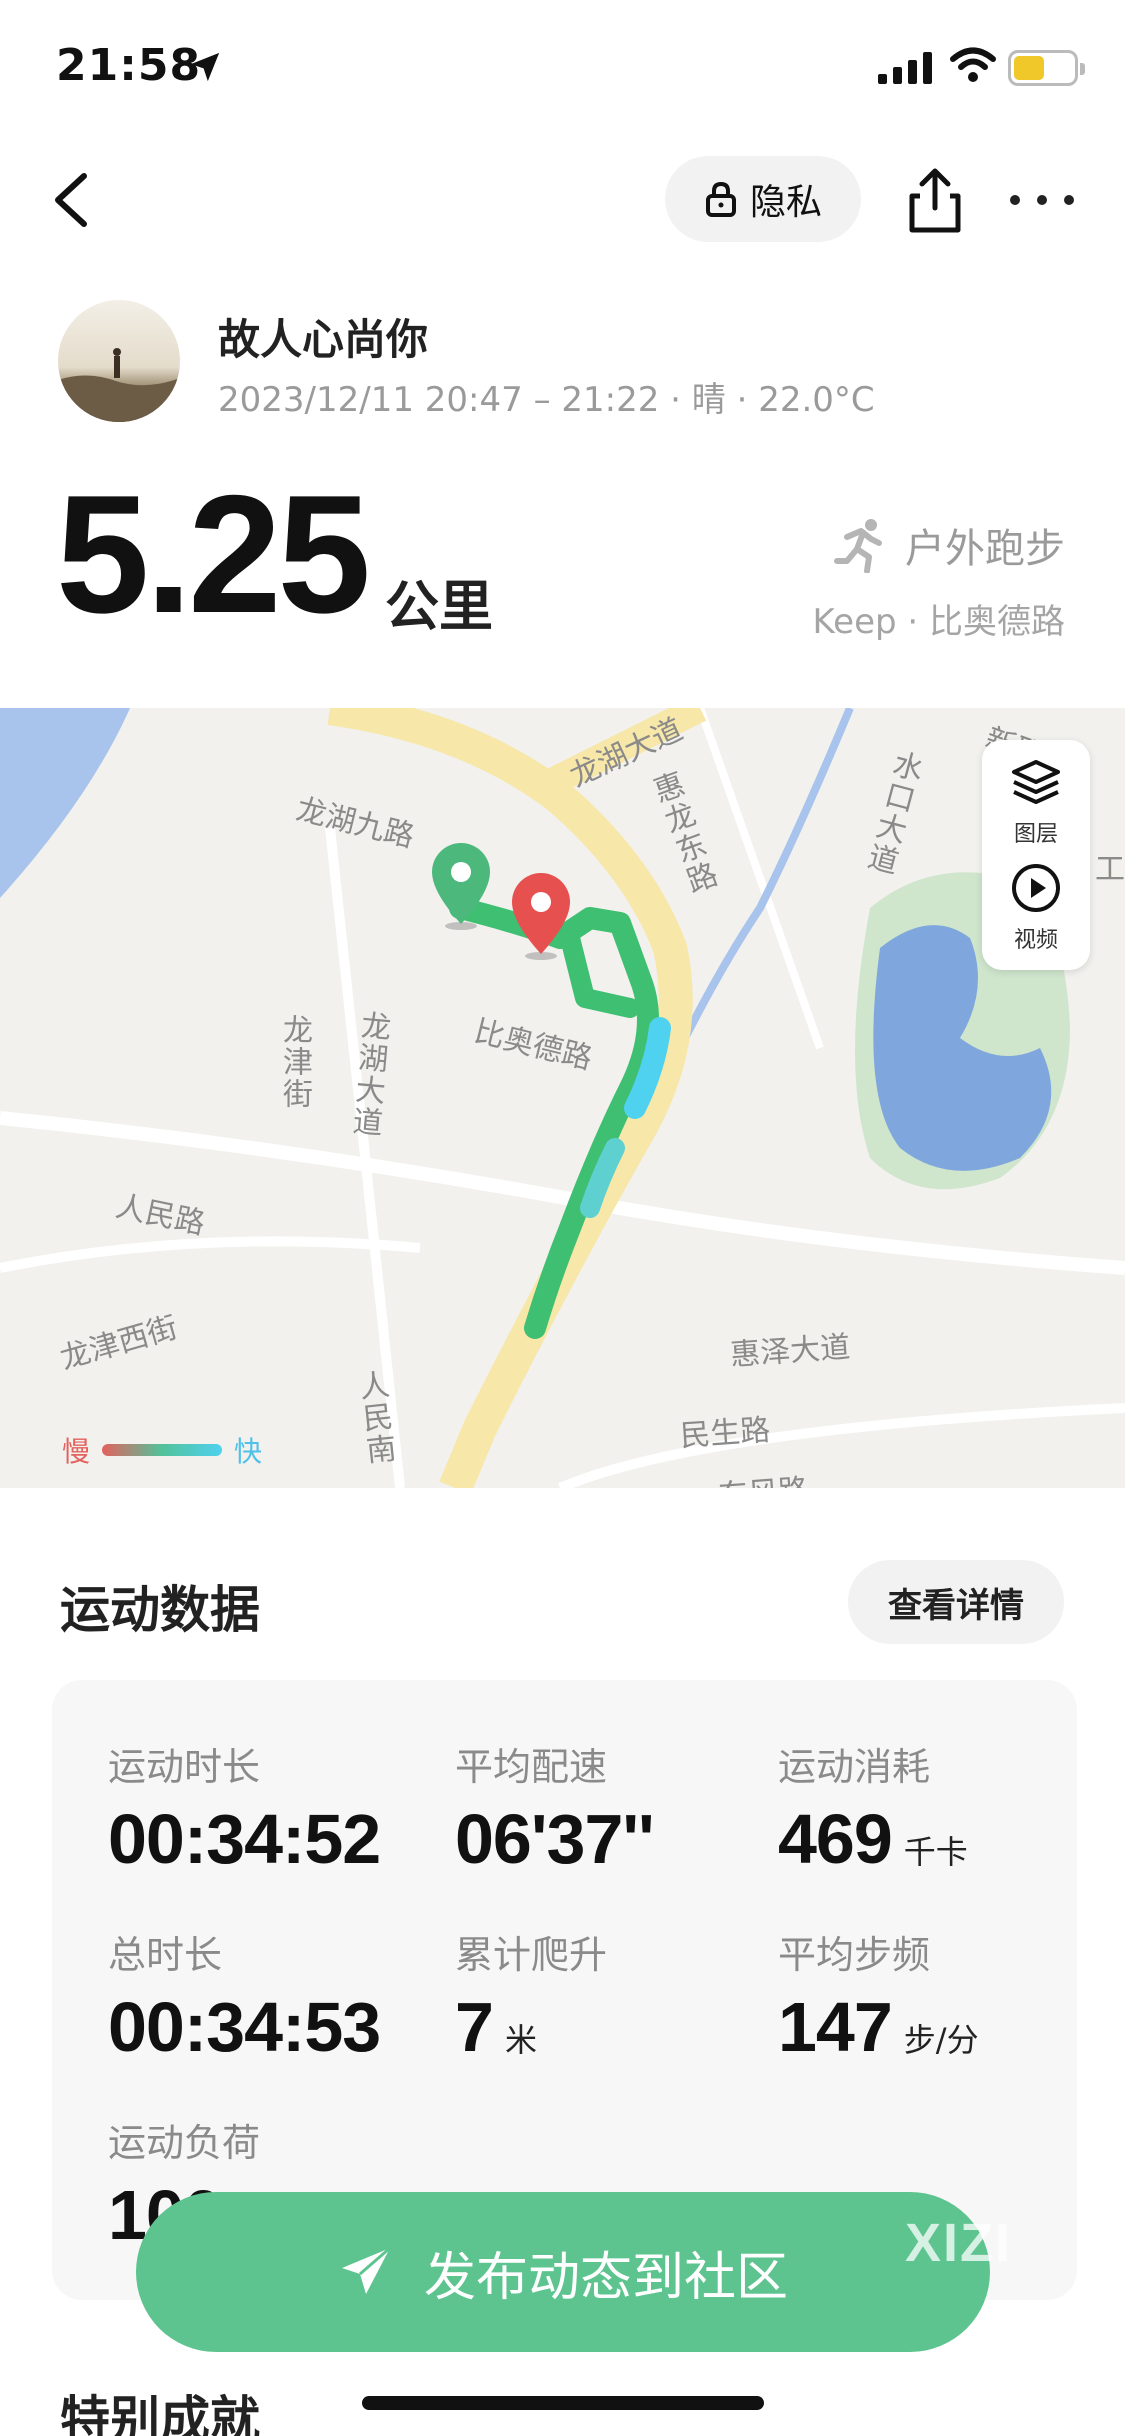 The width and height of the screenshot is (1125, 2436). I want to click on map-controls: 图层 视频, so click(1036, 855).